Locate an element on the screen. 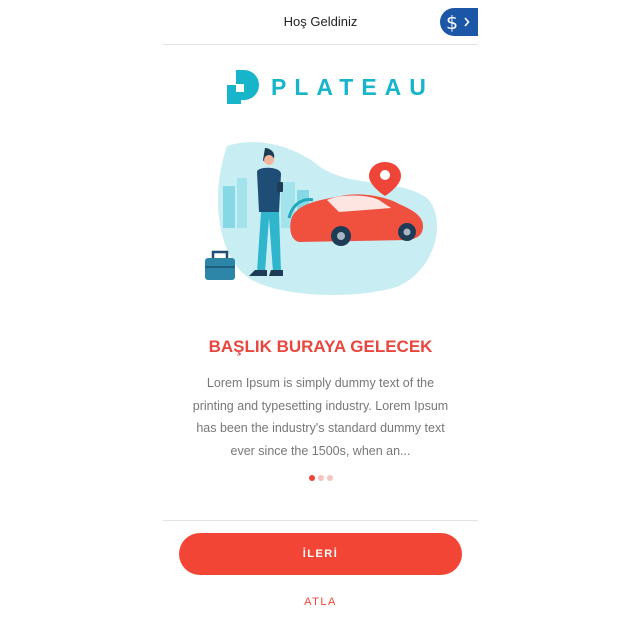 This screenshot has width=640, height=640. brand-name: PLATEAU is located at coordinates (352, 86).